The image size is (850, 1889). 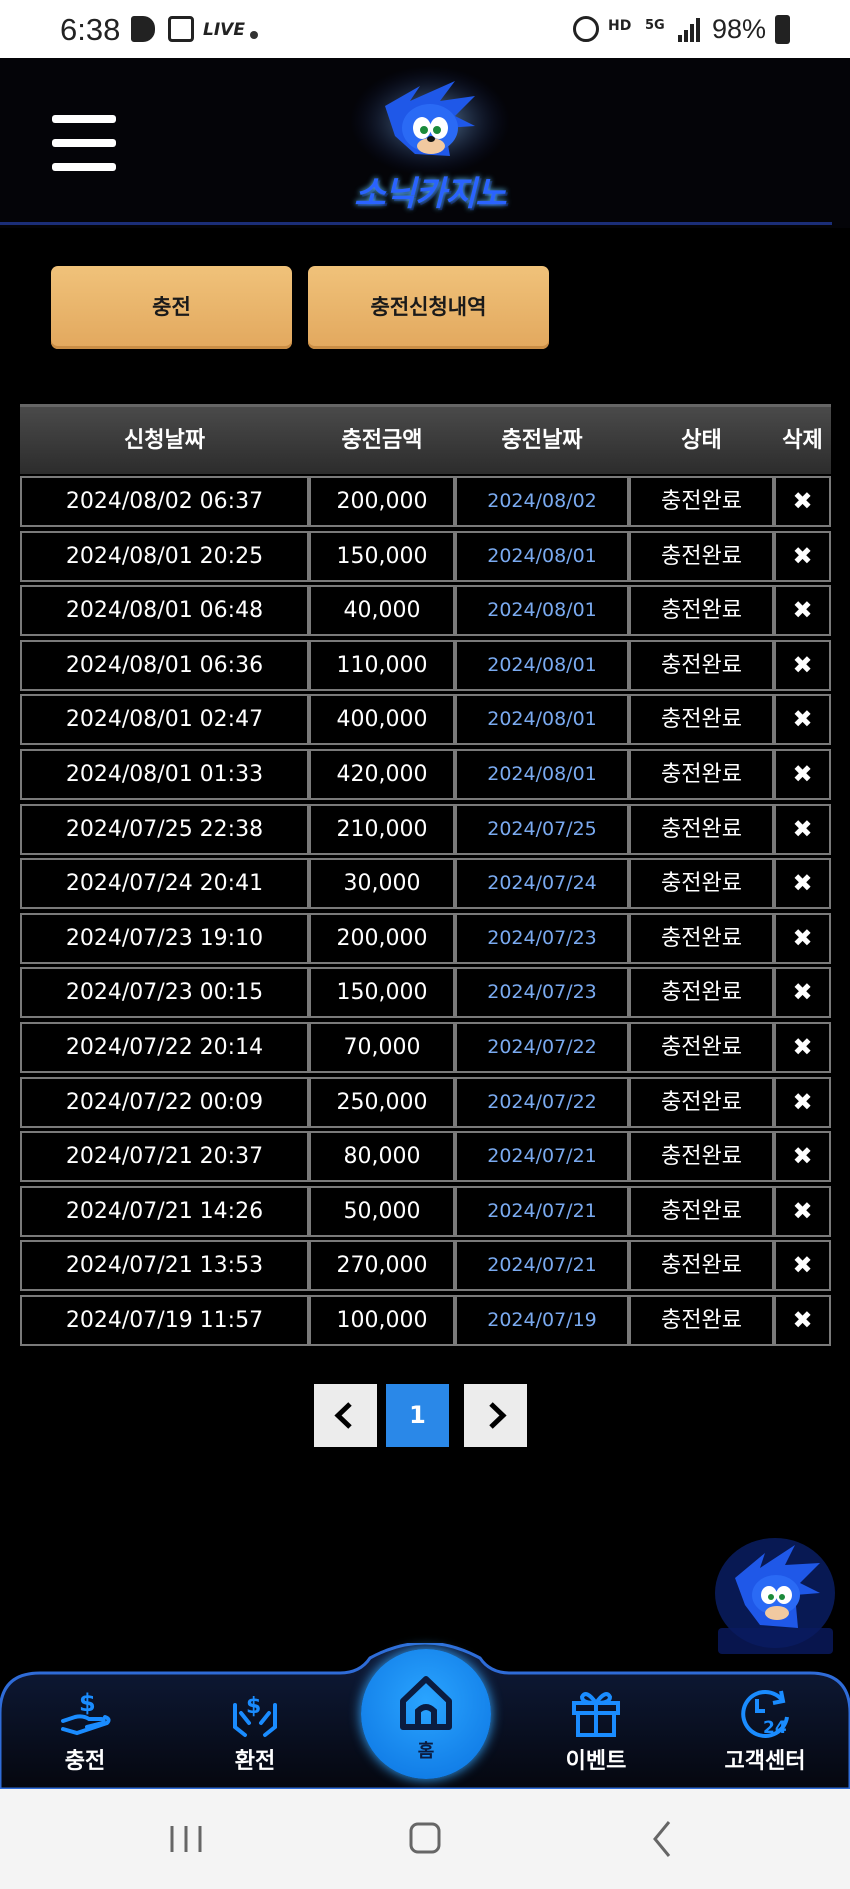 I want to click on back-chevron-icon, so click(x=662, y=1839).